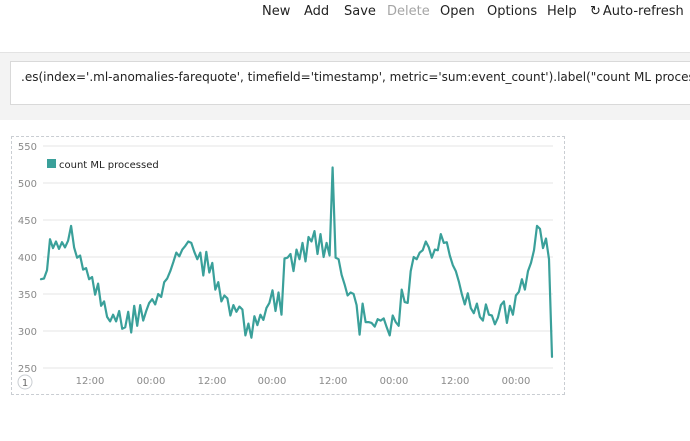 This screenshot has width=690, height=441. I want to click on auto-refresh-button: ↻ Auto-refresh, so click(637, 11).